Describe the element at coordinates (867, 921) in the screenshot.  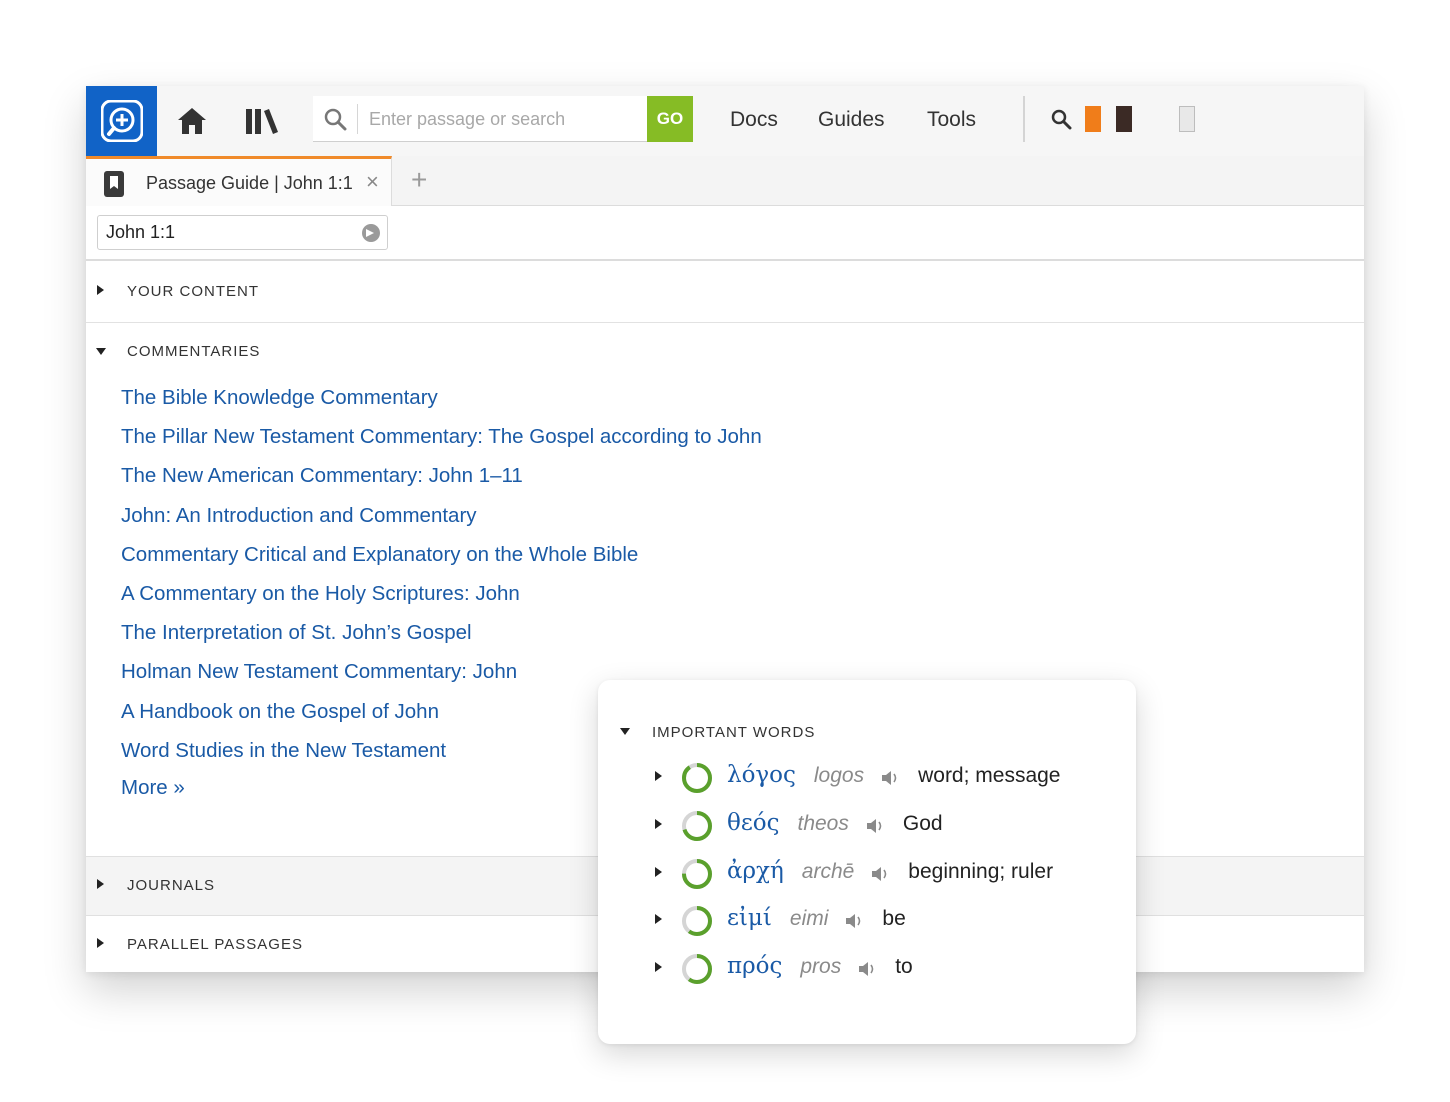
I see `important-word-row: εἰμί eimi be` at that location.